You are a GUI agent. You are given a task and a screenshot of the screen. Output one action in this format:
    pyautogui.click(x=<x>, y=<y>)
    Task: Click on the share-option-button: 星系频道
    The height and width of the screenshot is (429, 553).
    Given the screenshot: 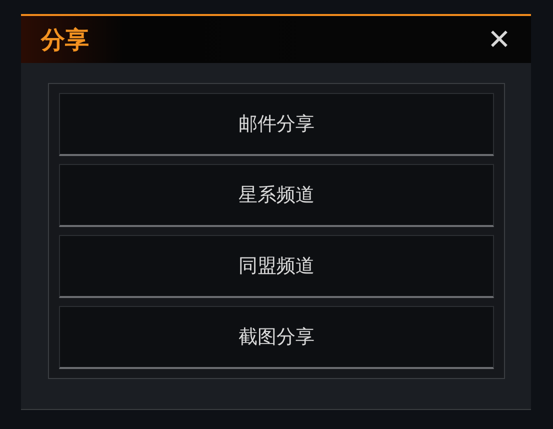 What is the action you would take?
    pyautogui.click(x=276, y=195)
    